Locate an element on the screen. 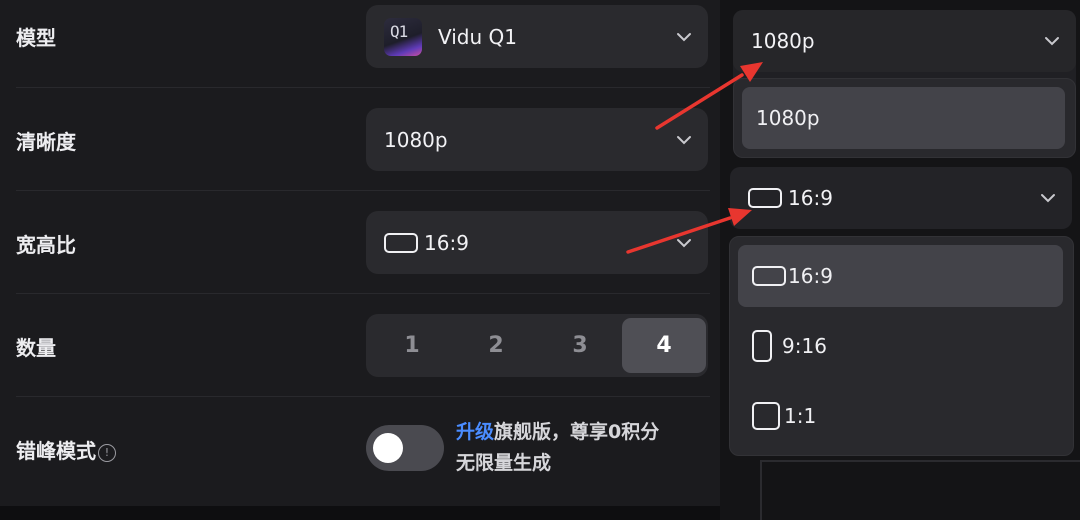 The image size is (1080, 520). resolution-label: 清晰度 is located at coordinates (46, 142).